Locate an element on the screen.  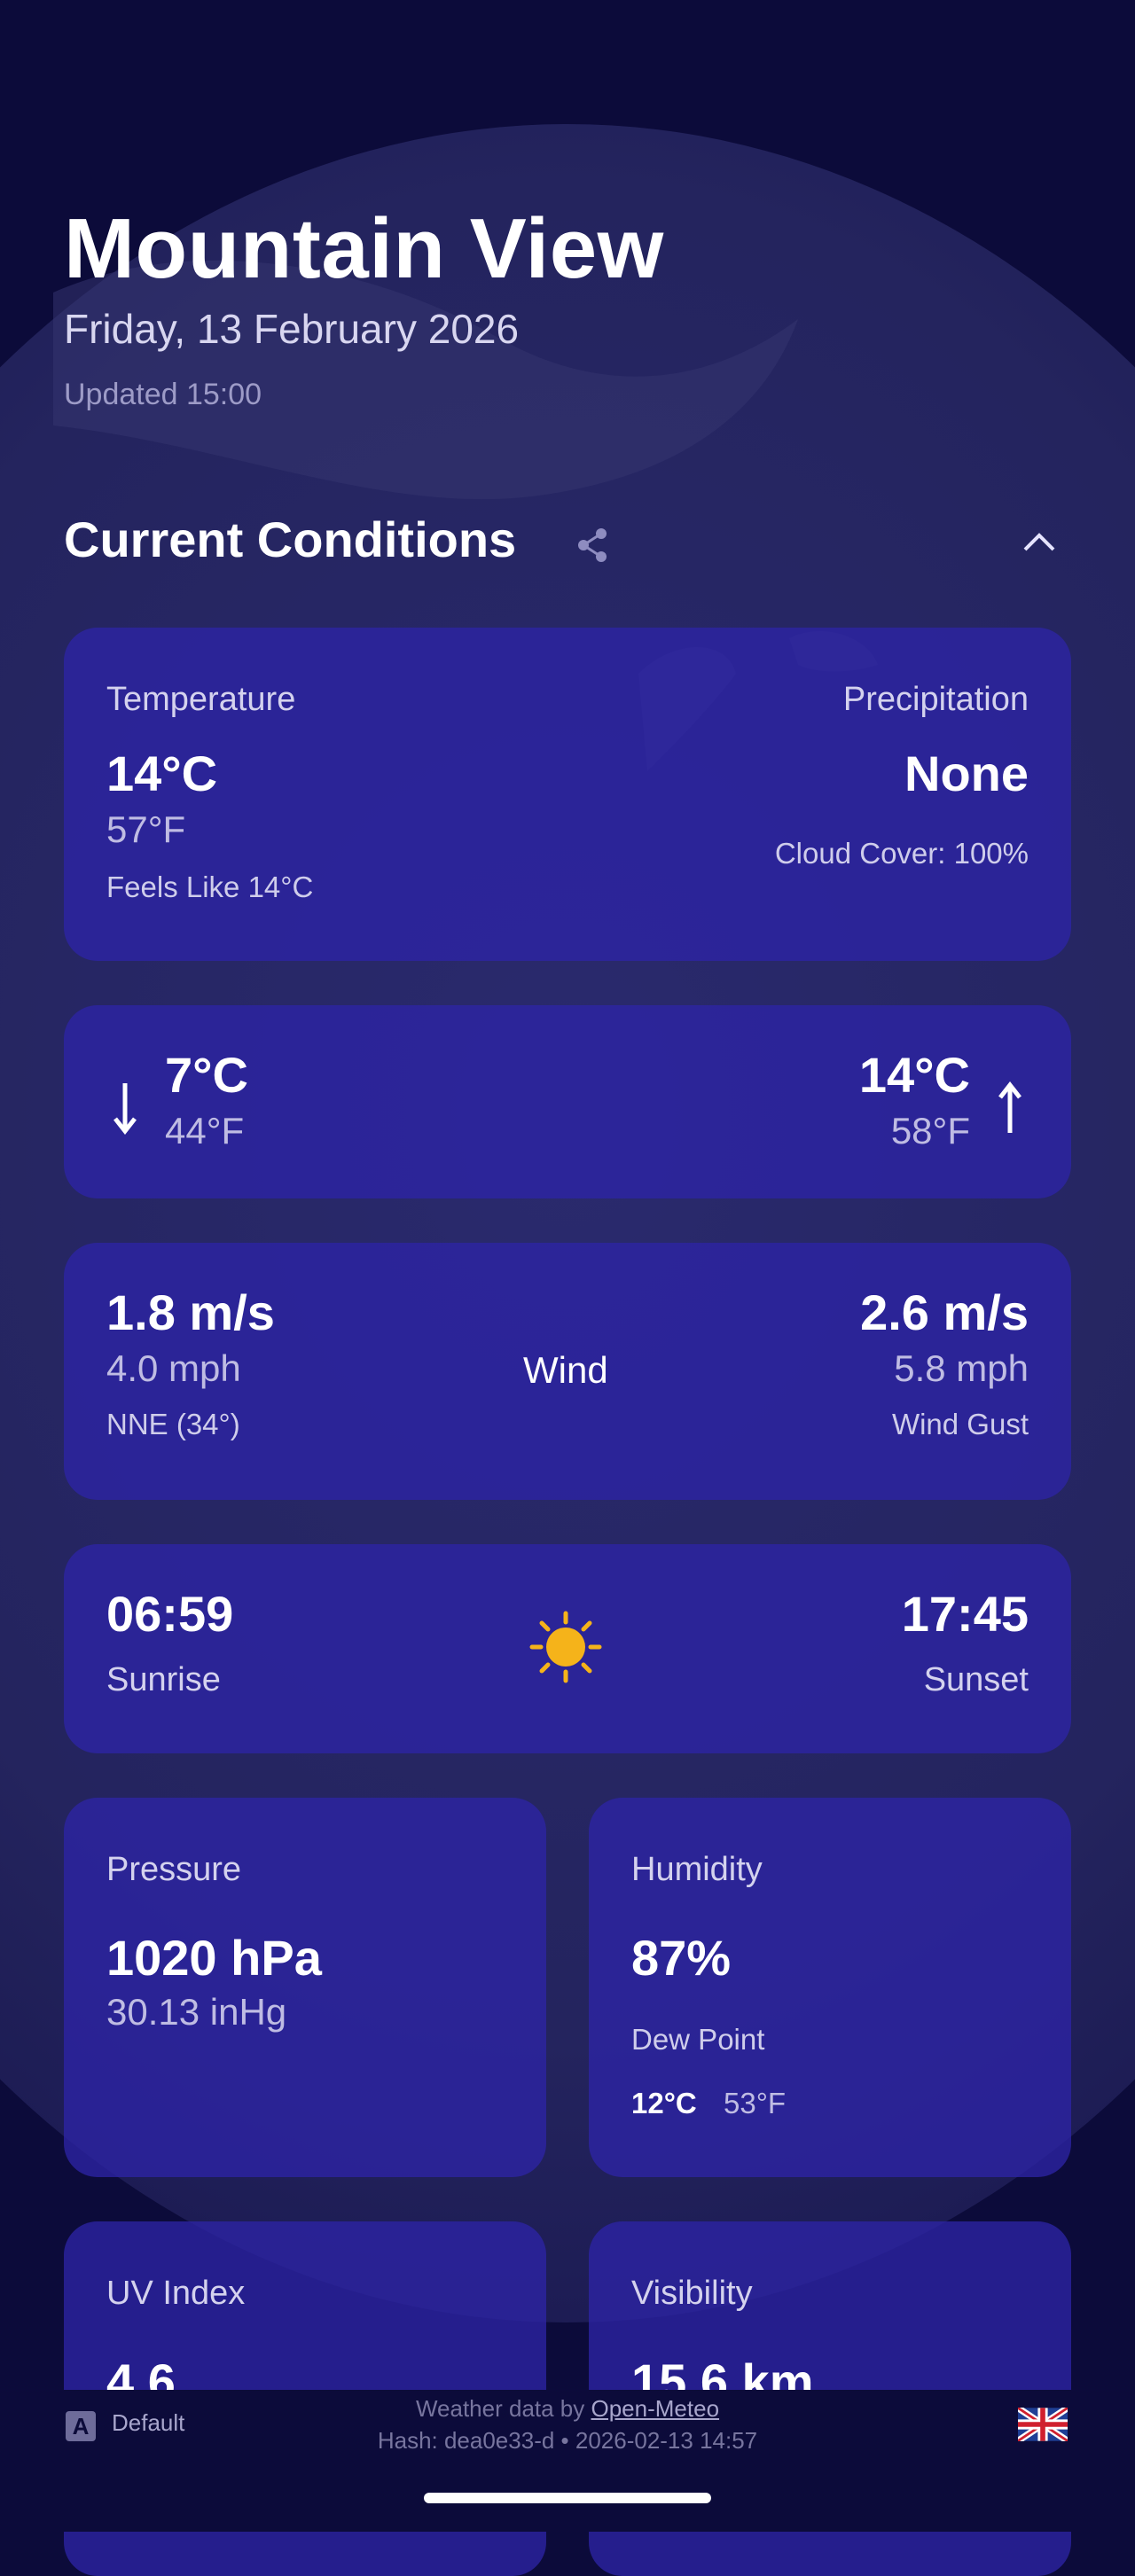
cloud-cover-text: Cloud Cover: 100% is located at coordinates (902, 853).